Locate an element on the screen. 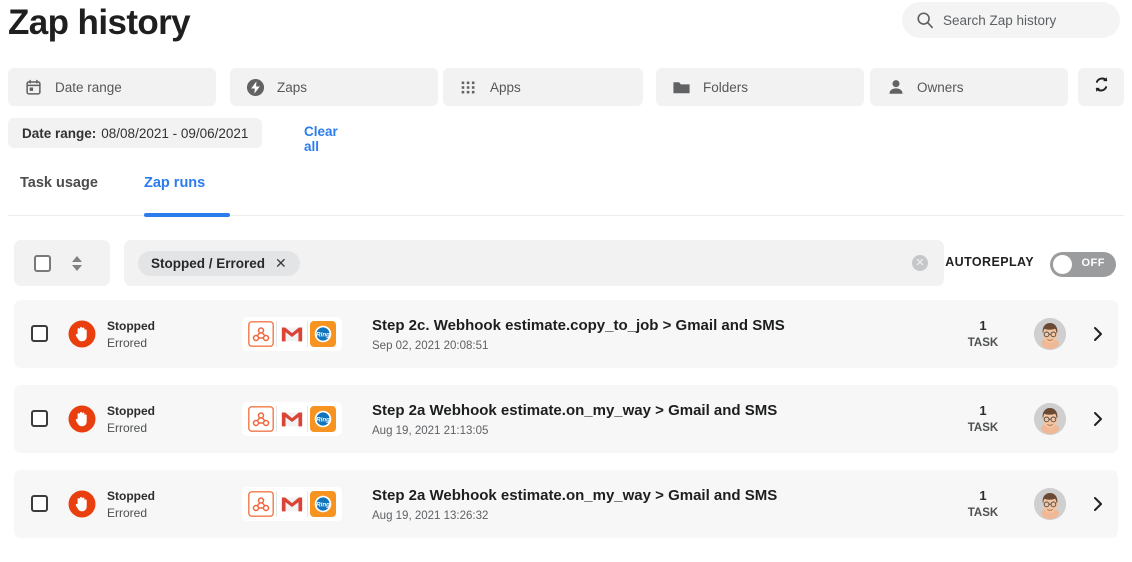 The height and width of the screenshot is (562, 1132). runs-toolbar: Stopped / Errored ✕ ✕ AUTOREPLAY OFF is located at coordinates (569, 263).